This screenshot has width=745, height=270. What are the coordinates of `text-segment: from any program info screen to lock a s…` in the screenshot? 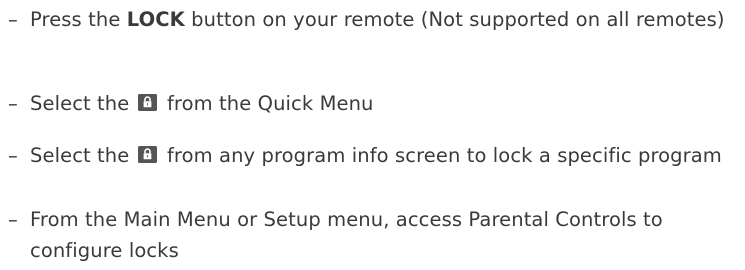 It's located at (441, 155).